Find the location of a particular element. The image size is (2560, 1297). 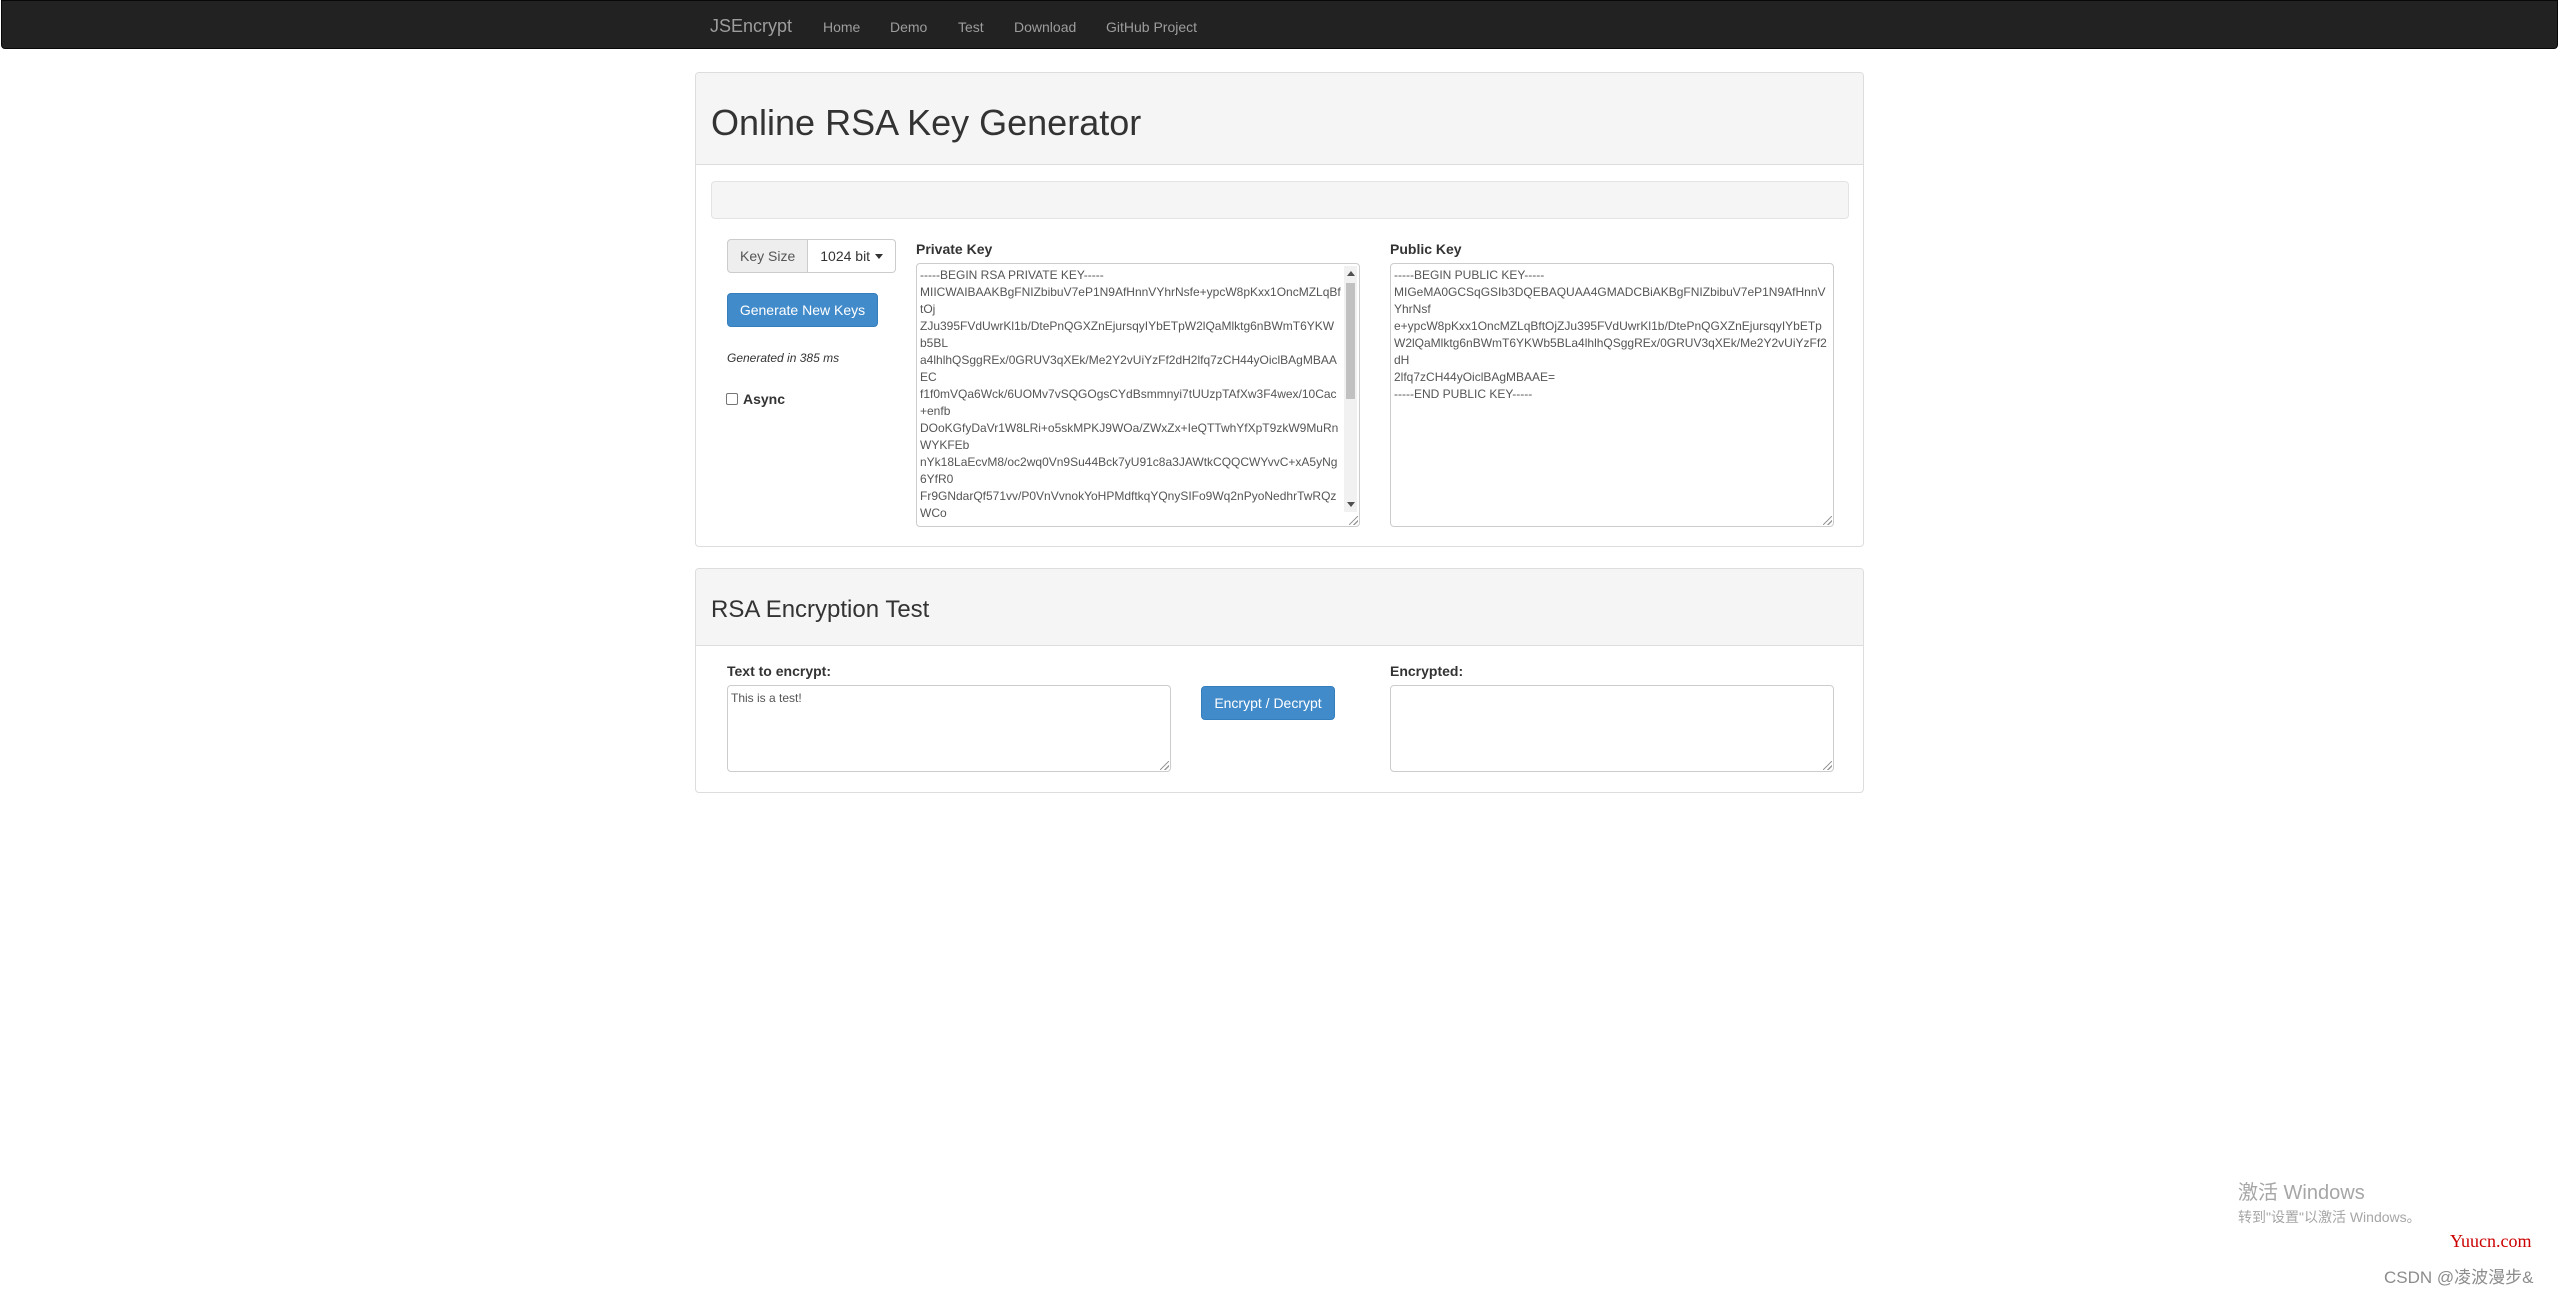

async-option: Async is located at coordinates (755, 399).